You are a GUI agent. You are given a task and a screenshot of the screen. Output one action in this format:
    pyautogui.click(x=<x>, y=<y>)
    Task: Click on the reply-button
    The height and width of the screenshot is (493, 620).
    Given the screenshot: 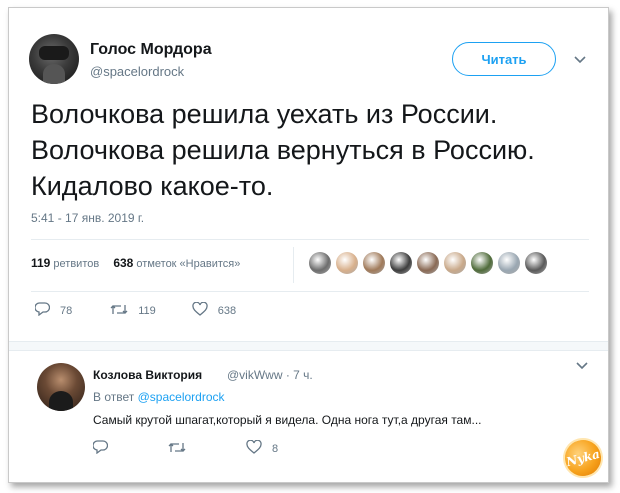 What is the action you would take?
    pyautogui.click(x=105, y=449)
    